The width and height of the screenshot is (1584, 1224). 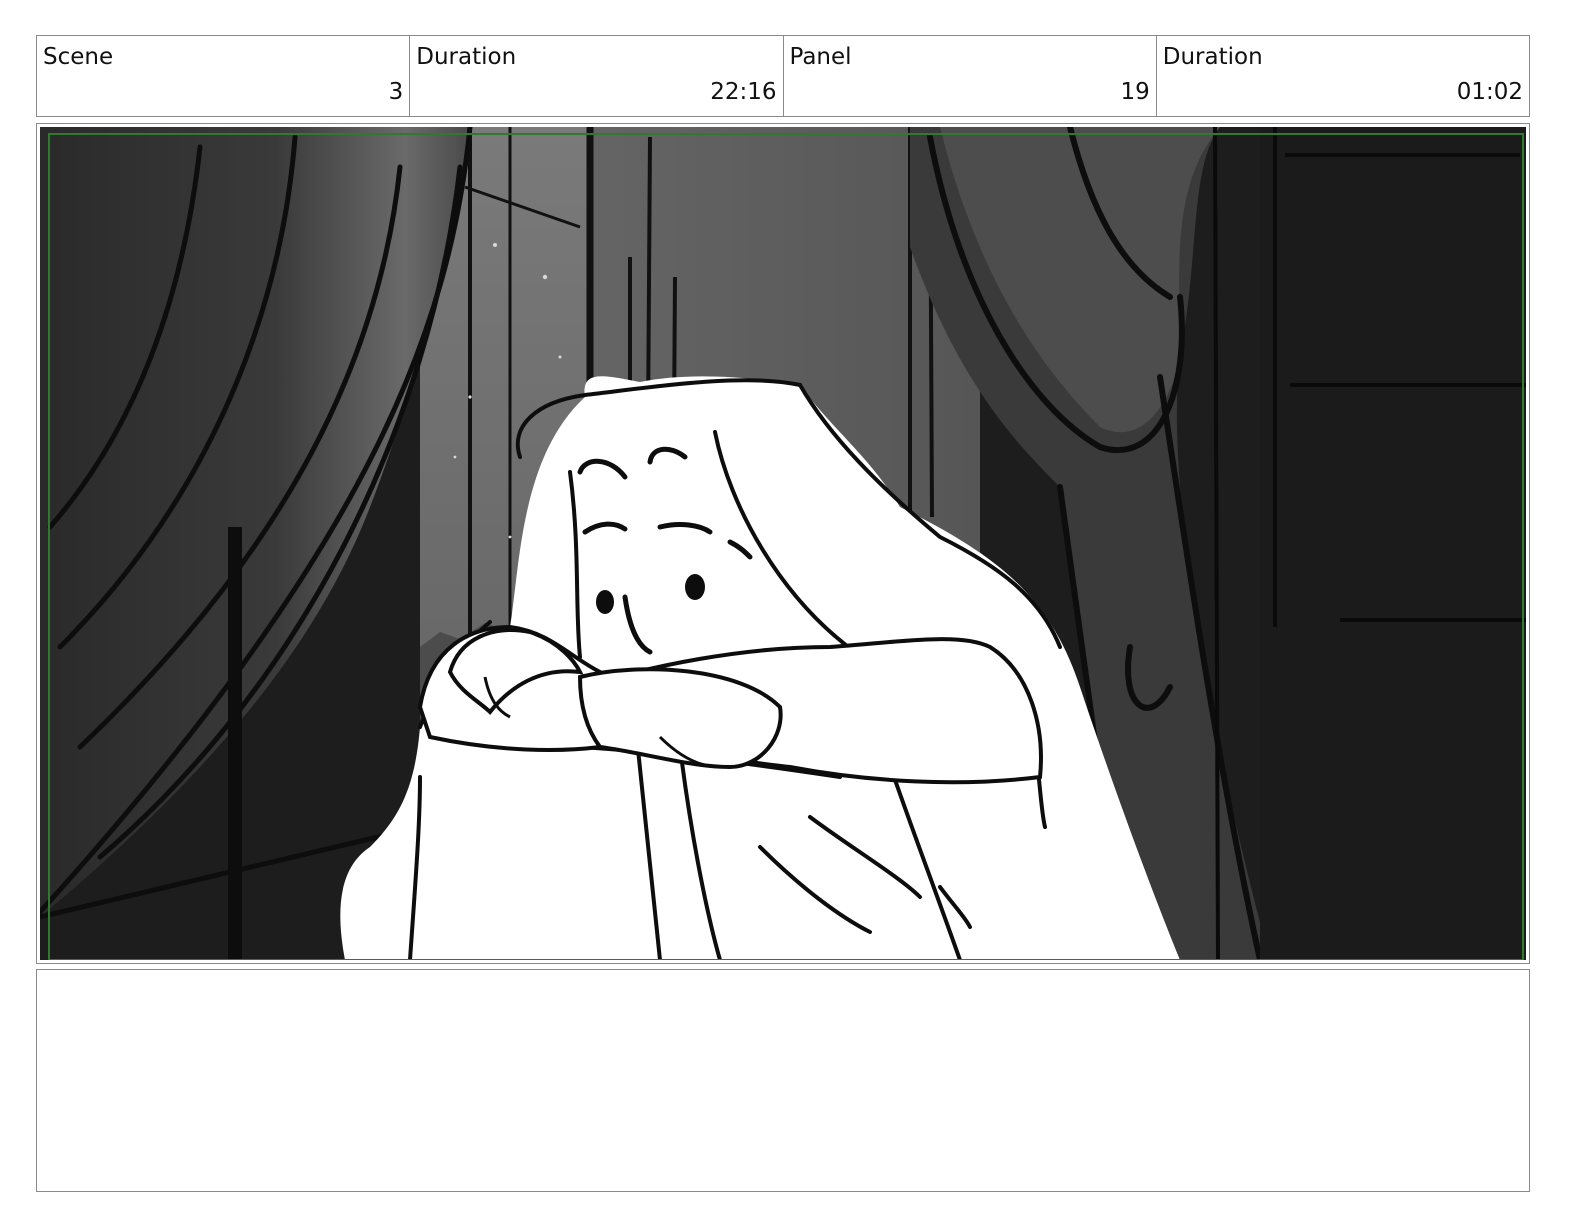 What do you see at coordinates (1212, 57) in the screenshot?
I see `panel-duration-label: Duration` at bounding box center [1212, 57].